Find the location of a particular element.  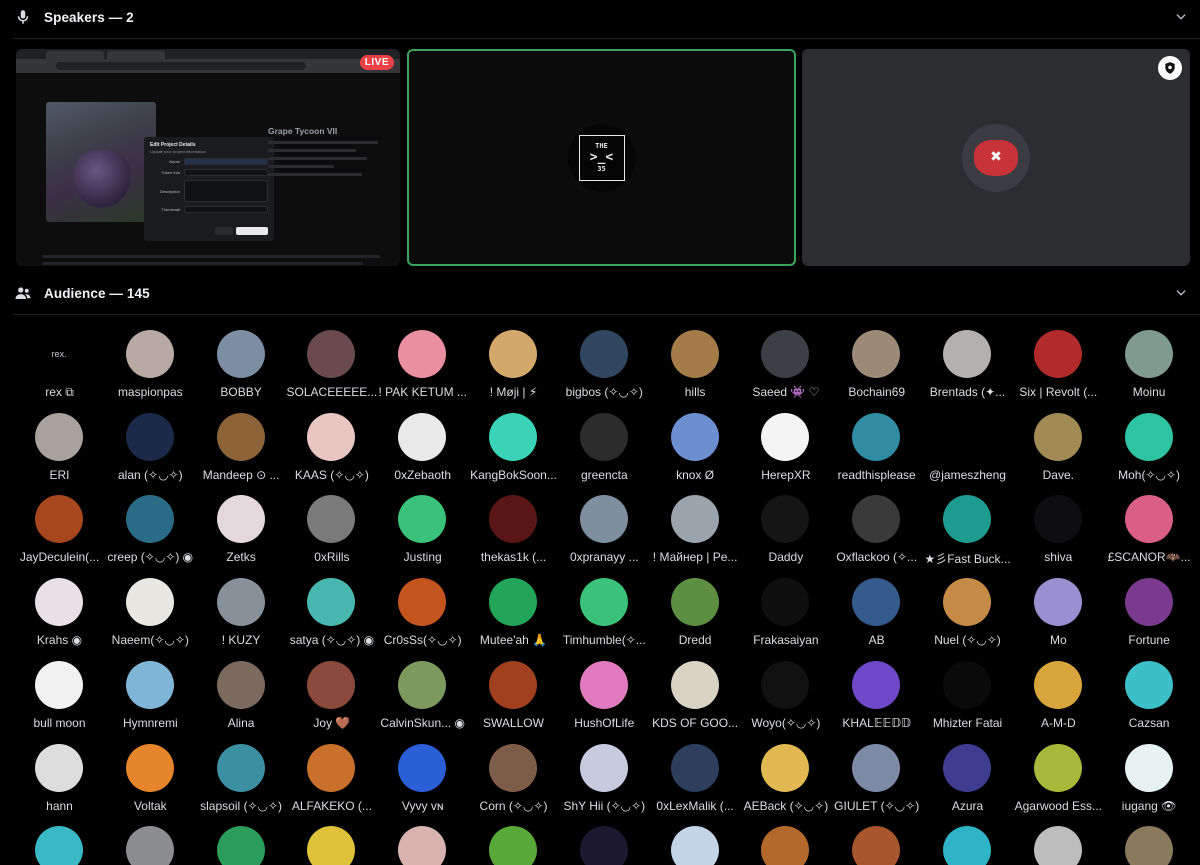

audience-member: KAAS (✧◡✧) is located at coordinates (331, 447).